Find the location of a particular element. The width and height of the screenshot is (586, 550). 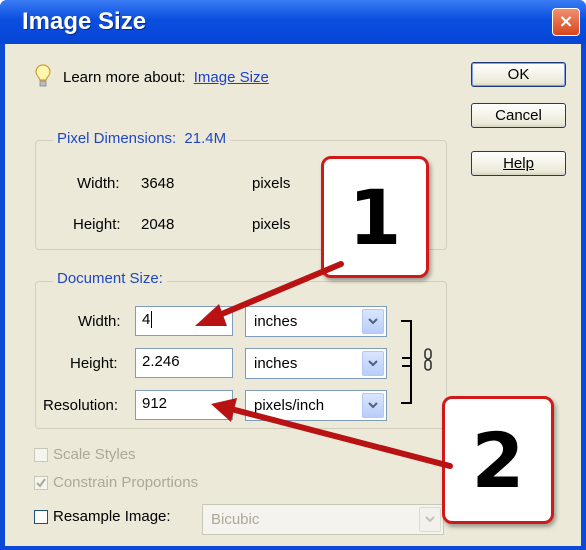

close-button: × is located at coordinates (566, 22).